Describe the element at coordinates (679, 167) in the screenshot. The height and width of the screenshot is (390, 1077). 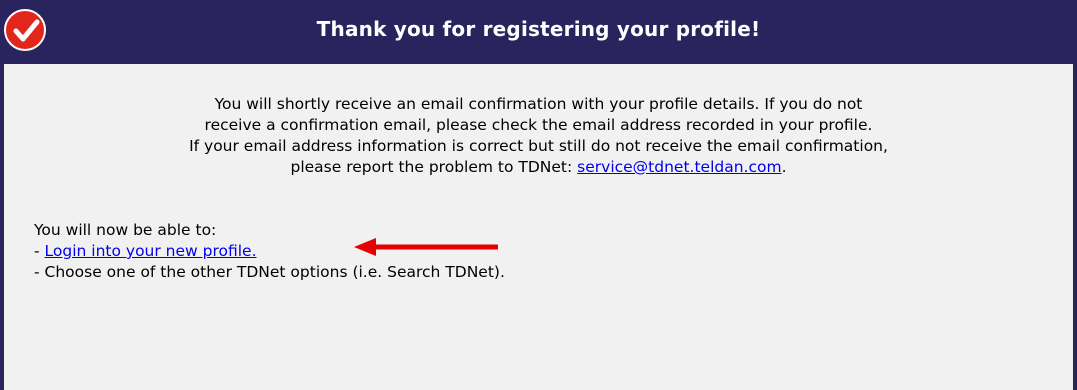
I see `support-email-link: service@tdnet.teldan.com` at that location.